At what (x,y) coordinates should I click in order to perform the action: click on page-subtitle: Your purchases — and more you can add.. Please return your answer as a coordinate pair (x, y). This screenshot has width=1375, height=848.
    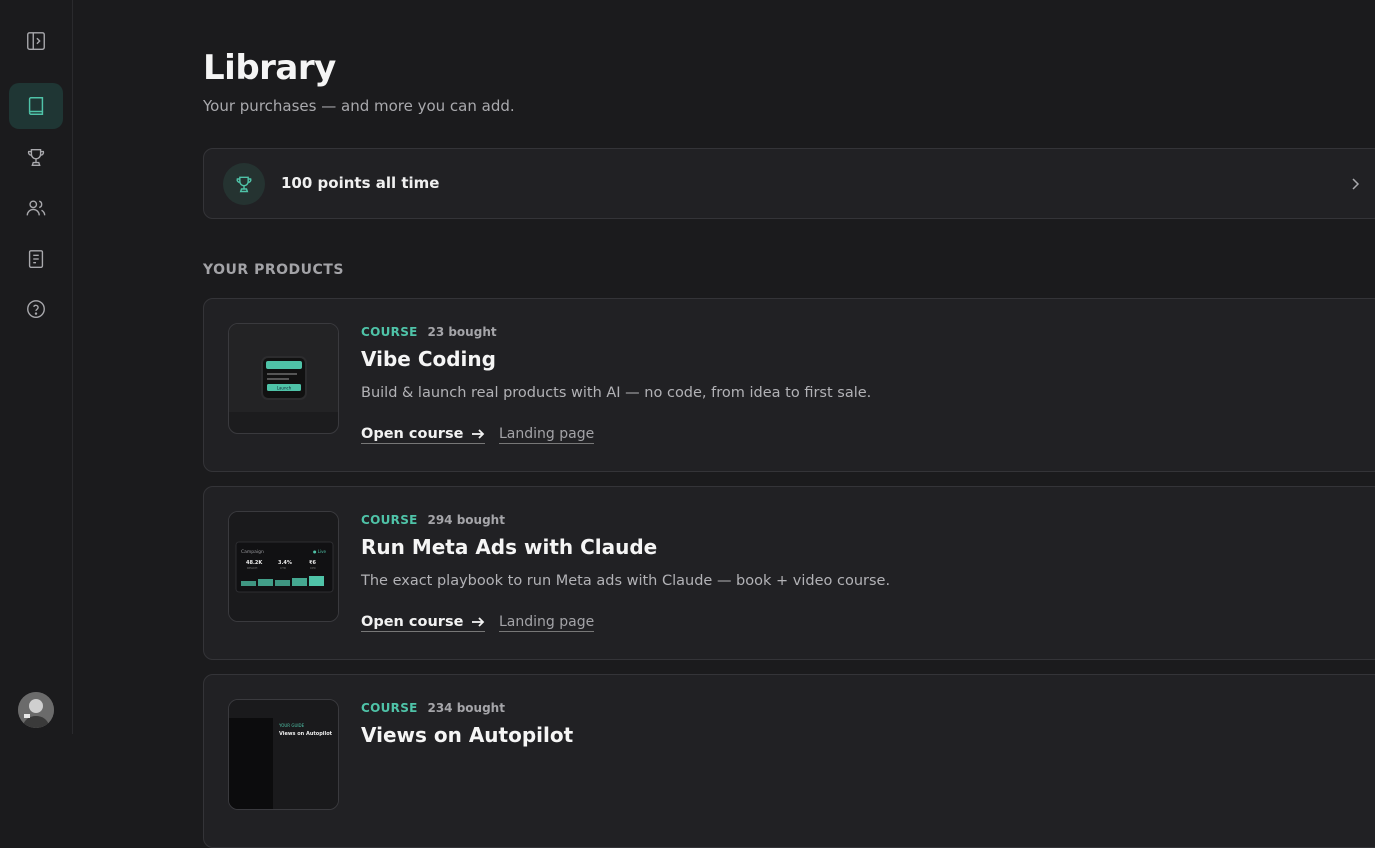
    Looking at the image, I should click on (359, 106).